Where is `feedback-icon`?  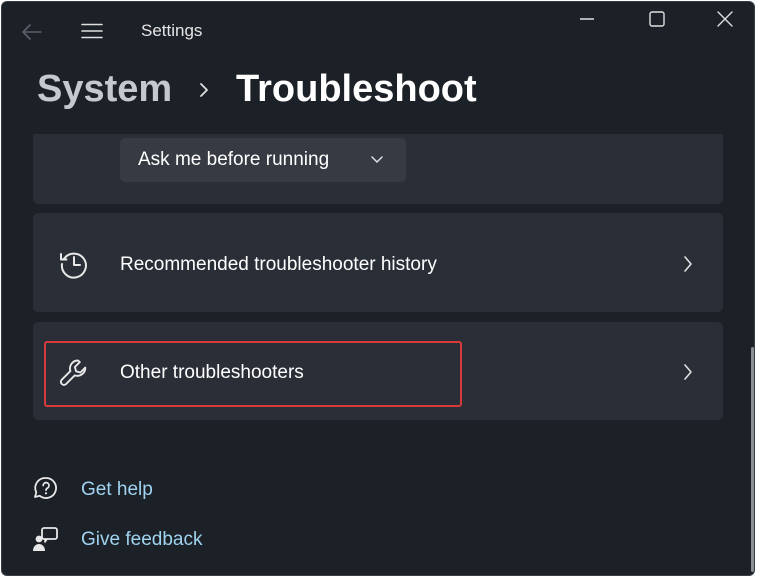 feedback-icon is located at coordinates (45, 539).